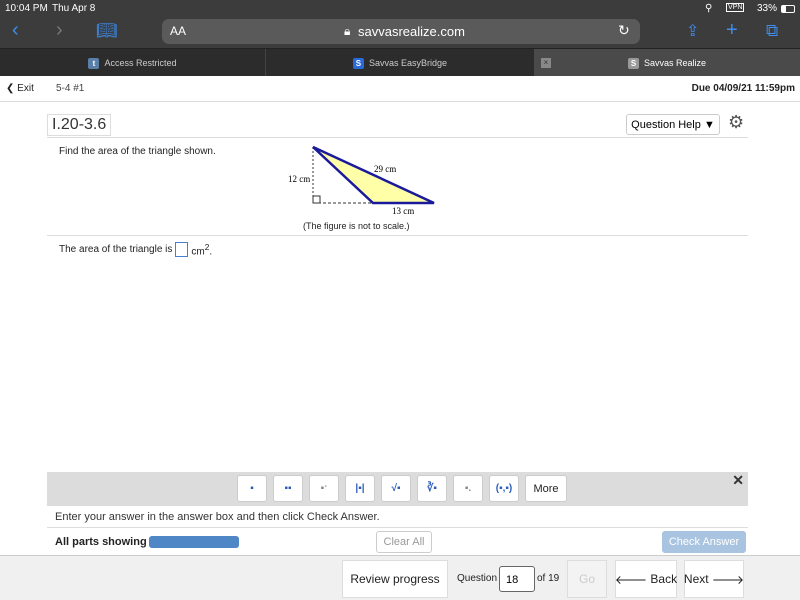 The width and height of the screenshot is (800, 600). What do you see at coordinates (546, 63) in the screenshot?
I see `close-tab-icon: ×` at bounding box center [546, 63].